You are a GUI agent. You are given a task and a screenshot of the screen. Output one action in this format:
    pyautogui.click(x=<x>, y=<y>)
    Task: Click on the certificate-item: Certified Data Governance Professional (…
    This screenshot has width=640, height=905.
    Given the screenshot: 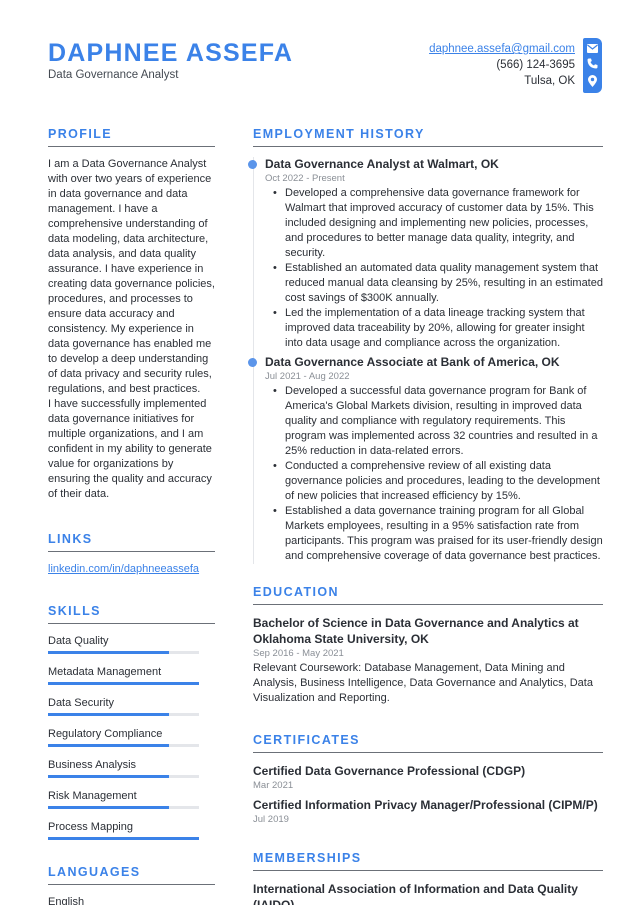 What is the action you would take?
    pyautogui.click(x=428, y=777)
    